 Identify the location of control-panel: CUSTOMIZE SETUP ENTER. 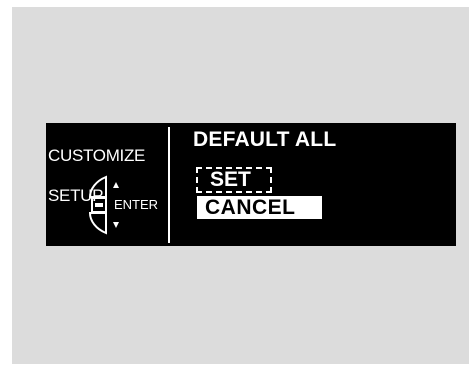
(107, 184).